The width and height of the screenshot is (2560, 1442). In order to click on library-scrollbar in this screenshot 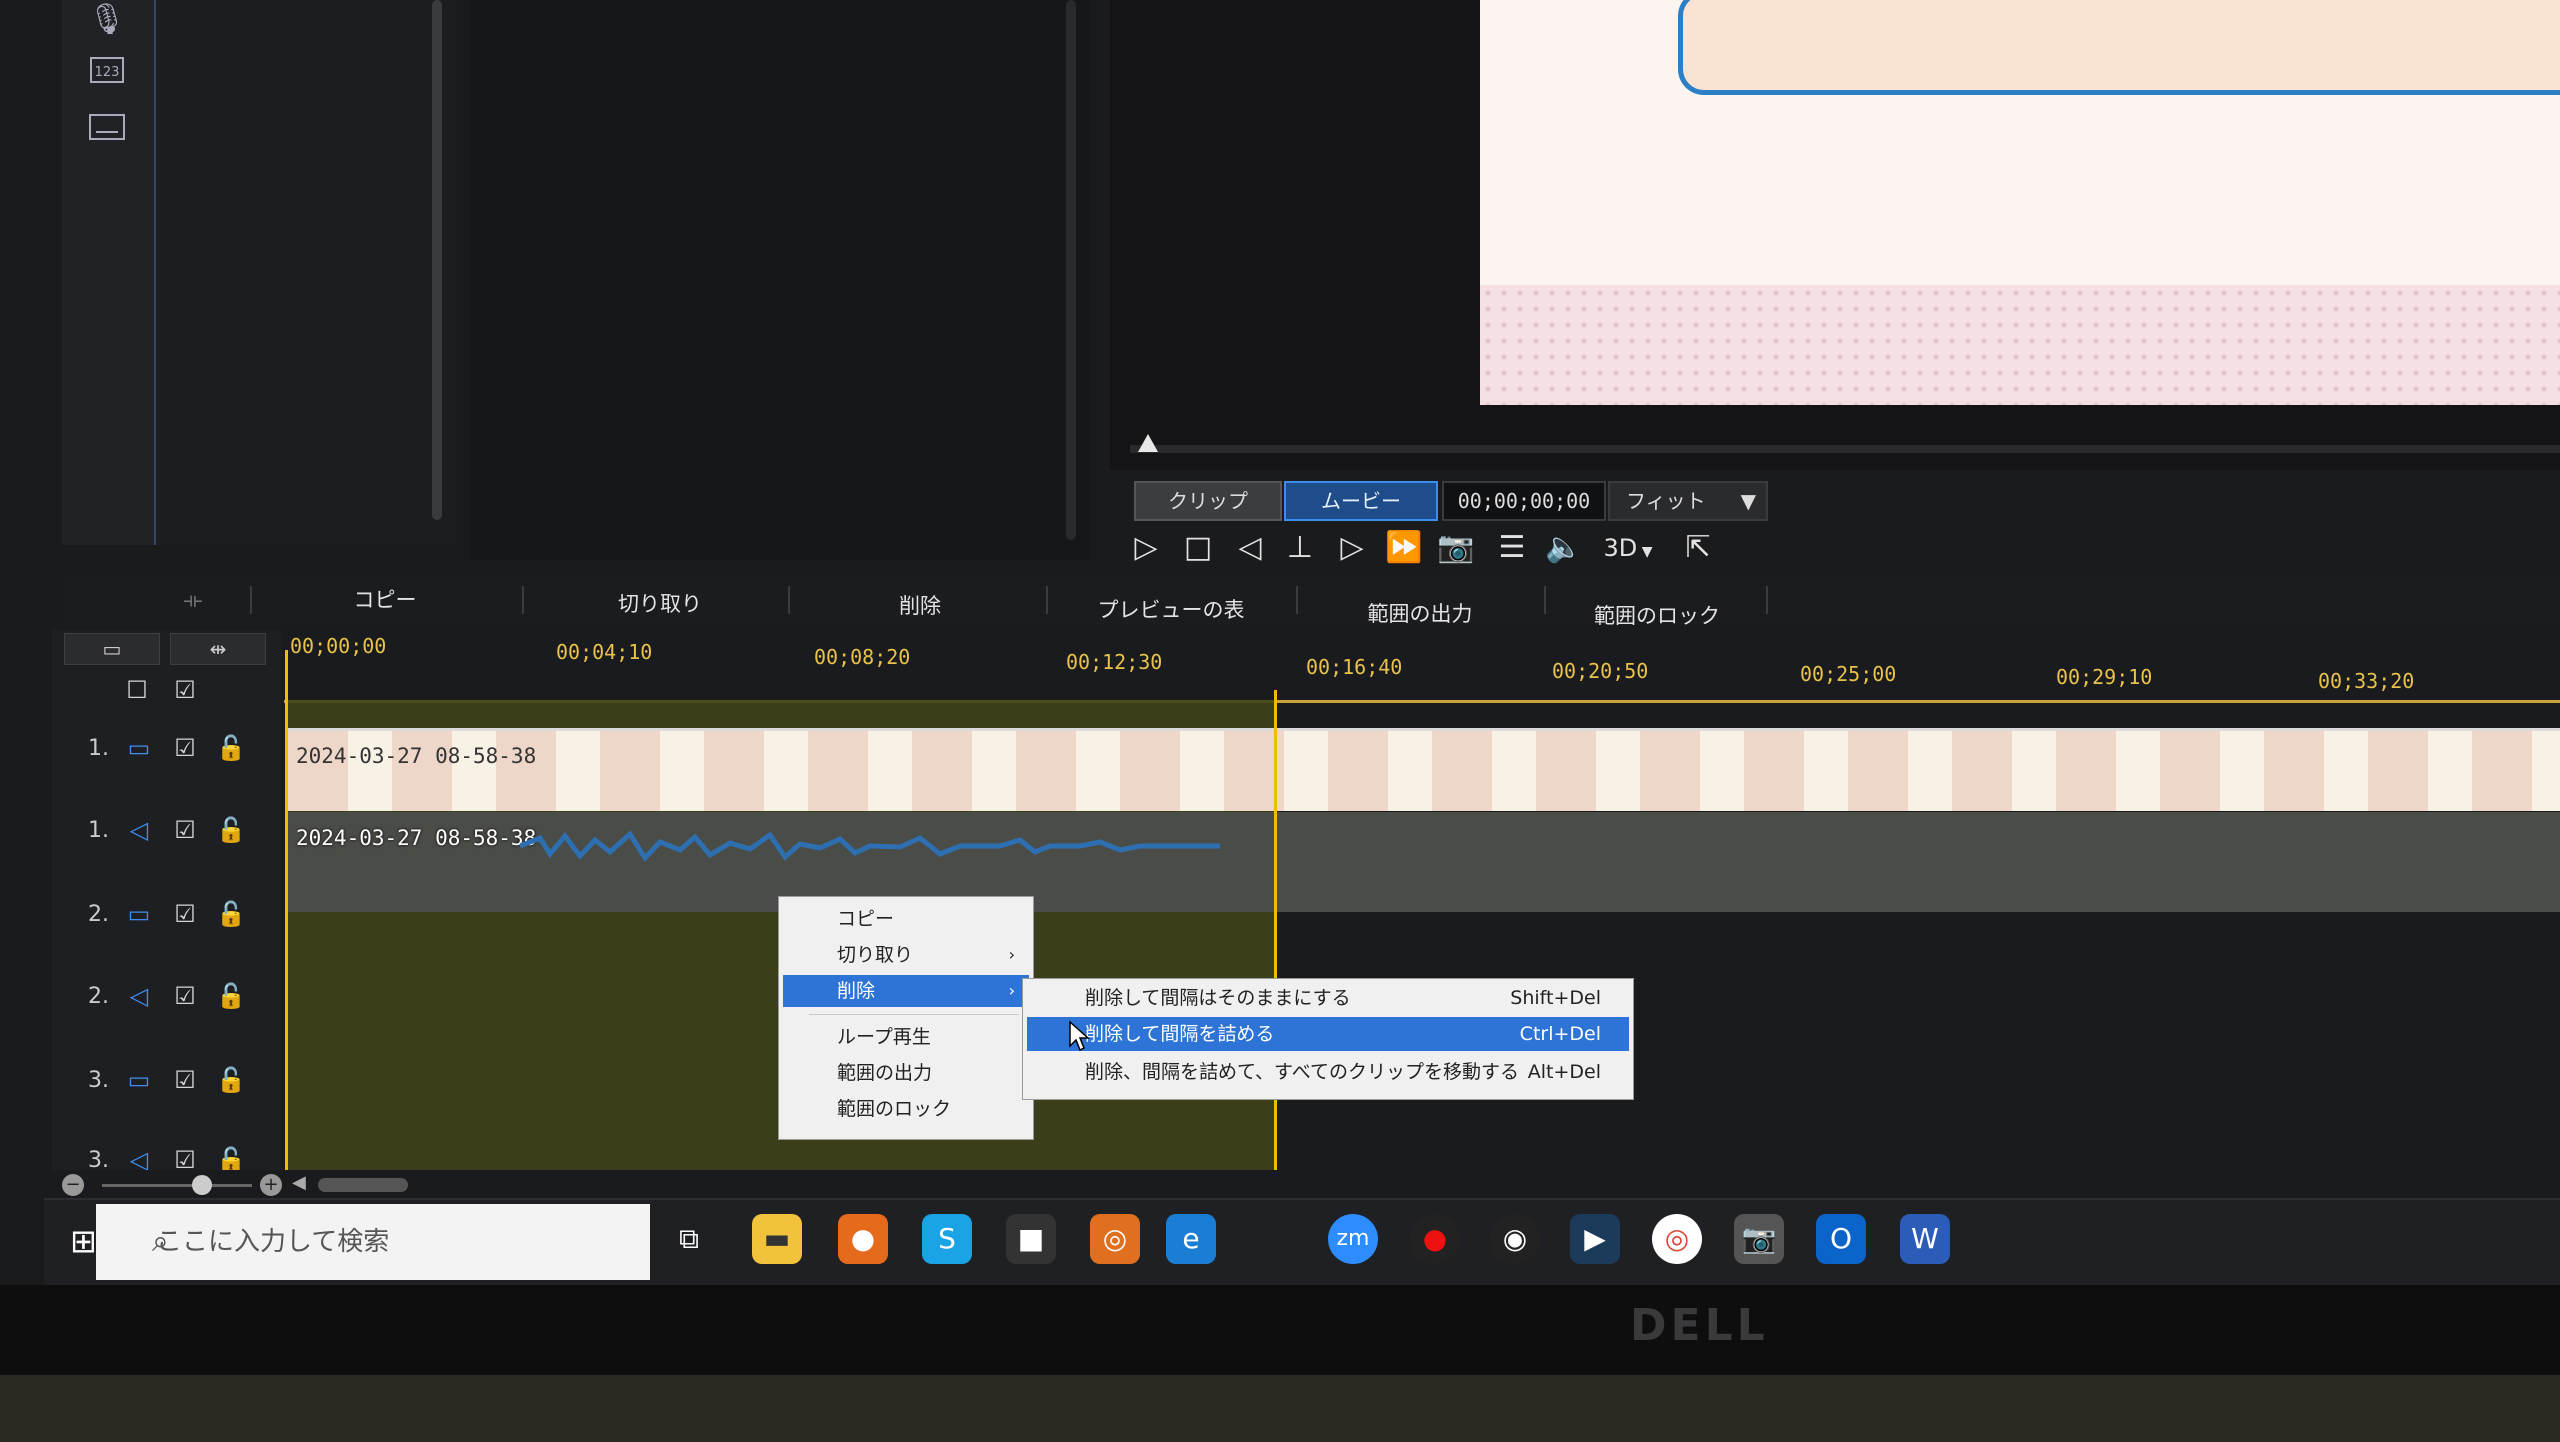, I will do `click(1071, 270)`.